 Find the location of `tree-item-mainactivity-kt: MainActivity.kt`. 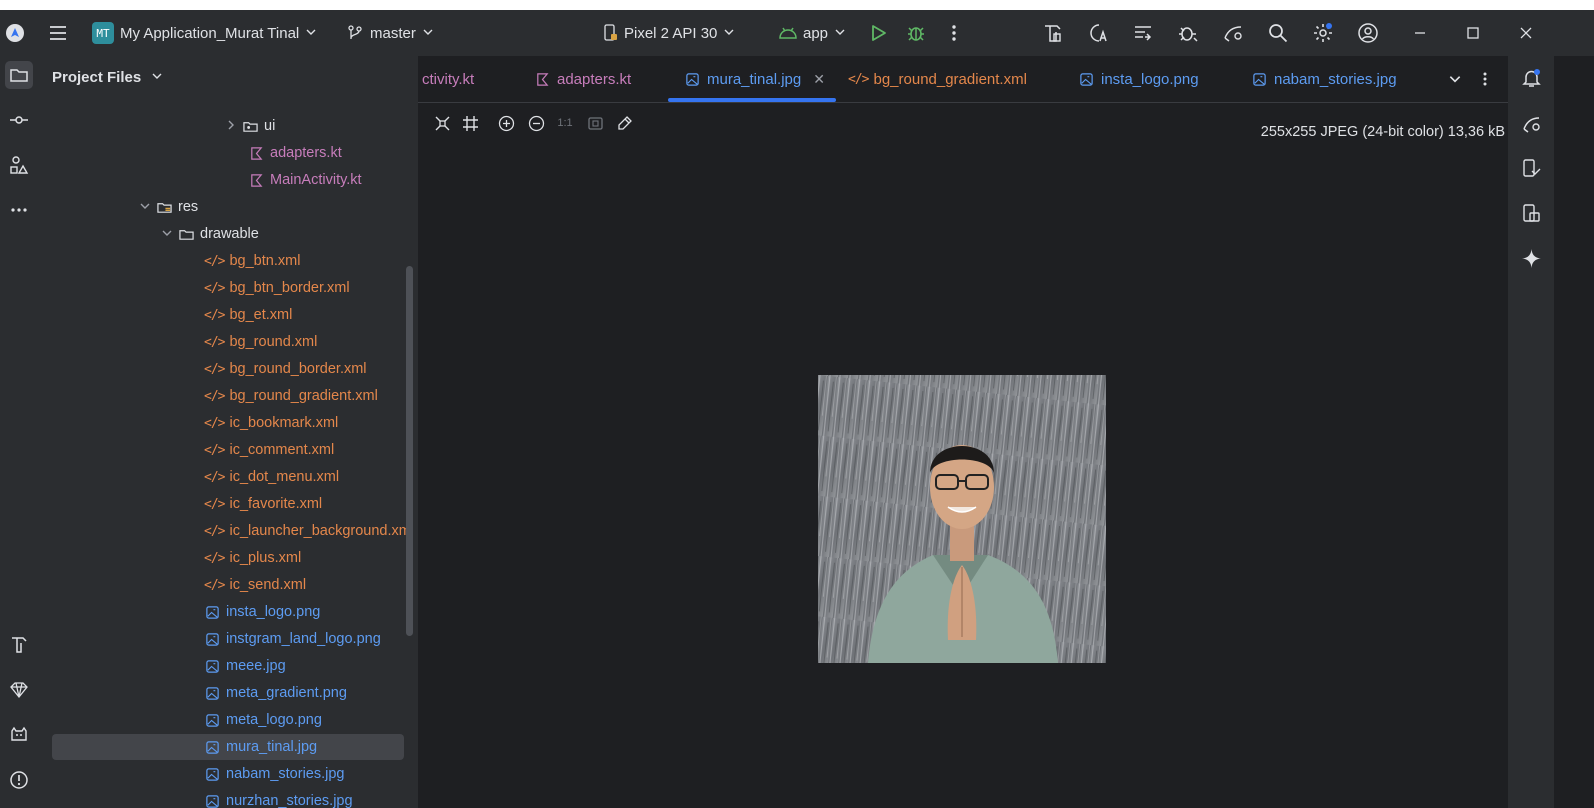

tree-item-mainactivity-kt: MainActivity.kt is located at coordinates (305, 180).